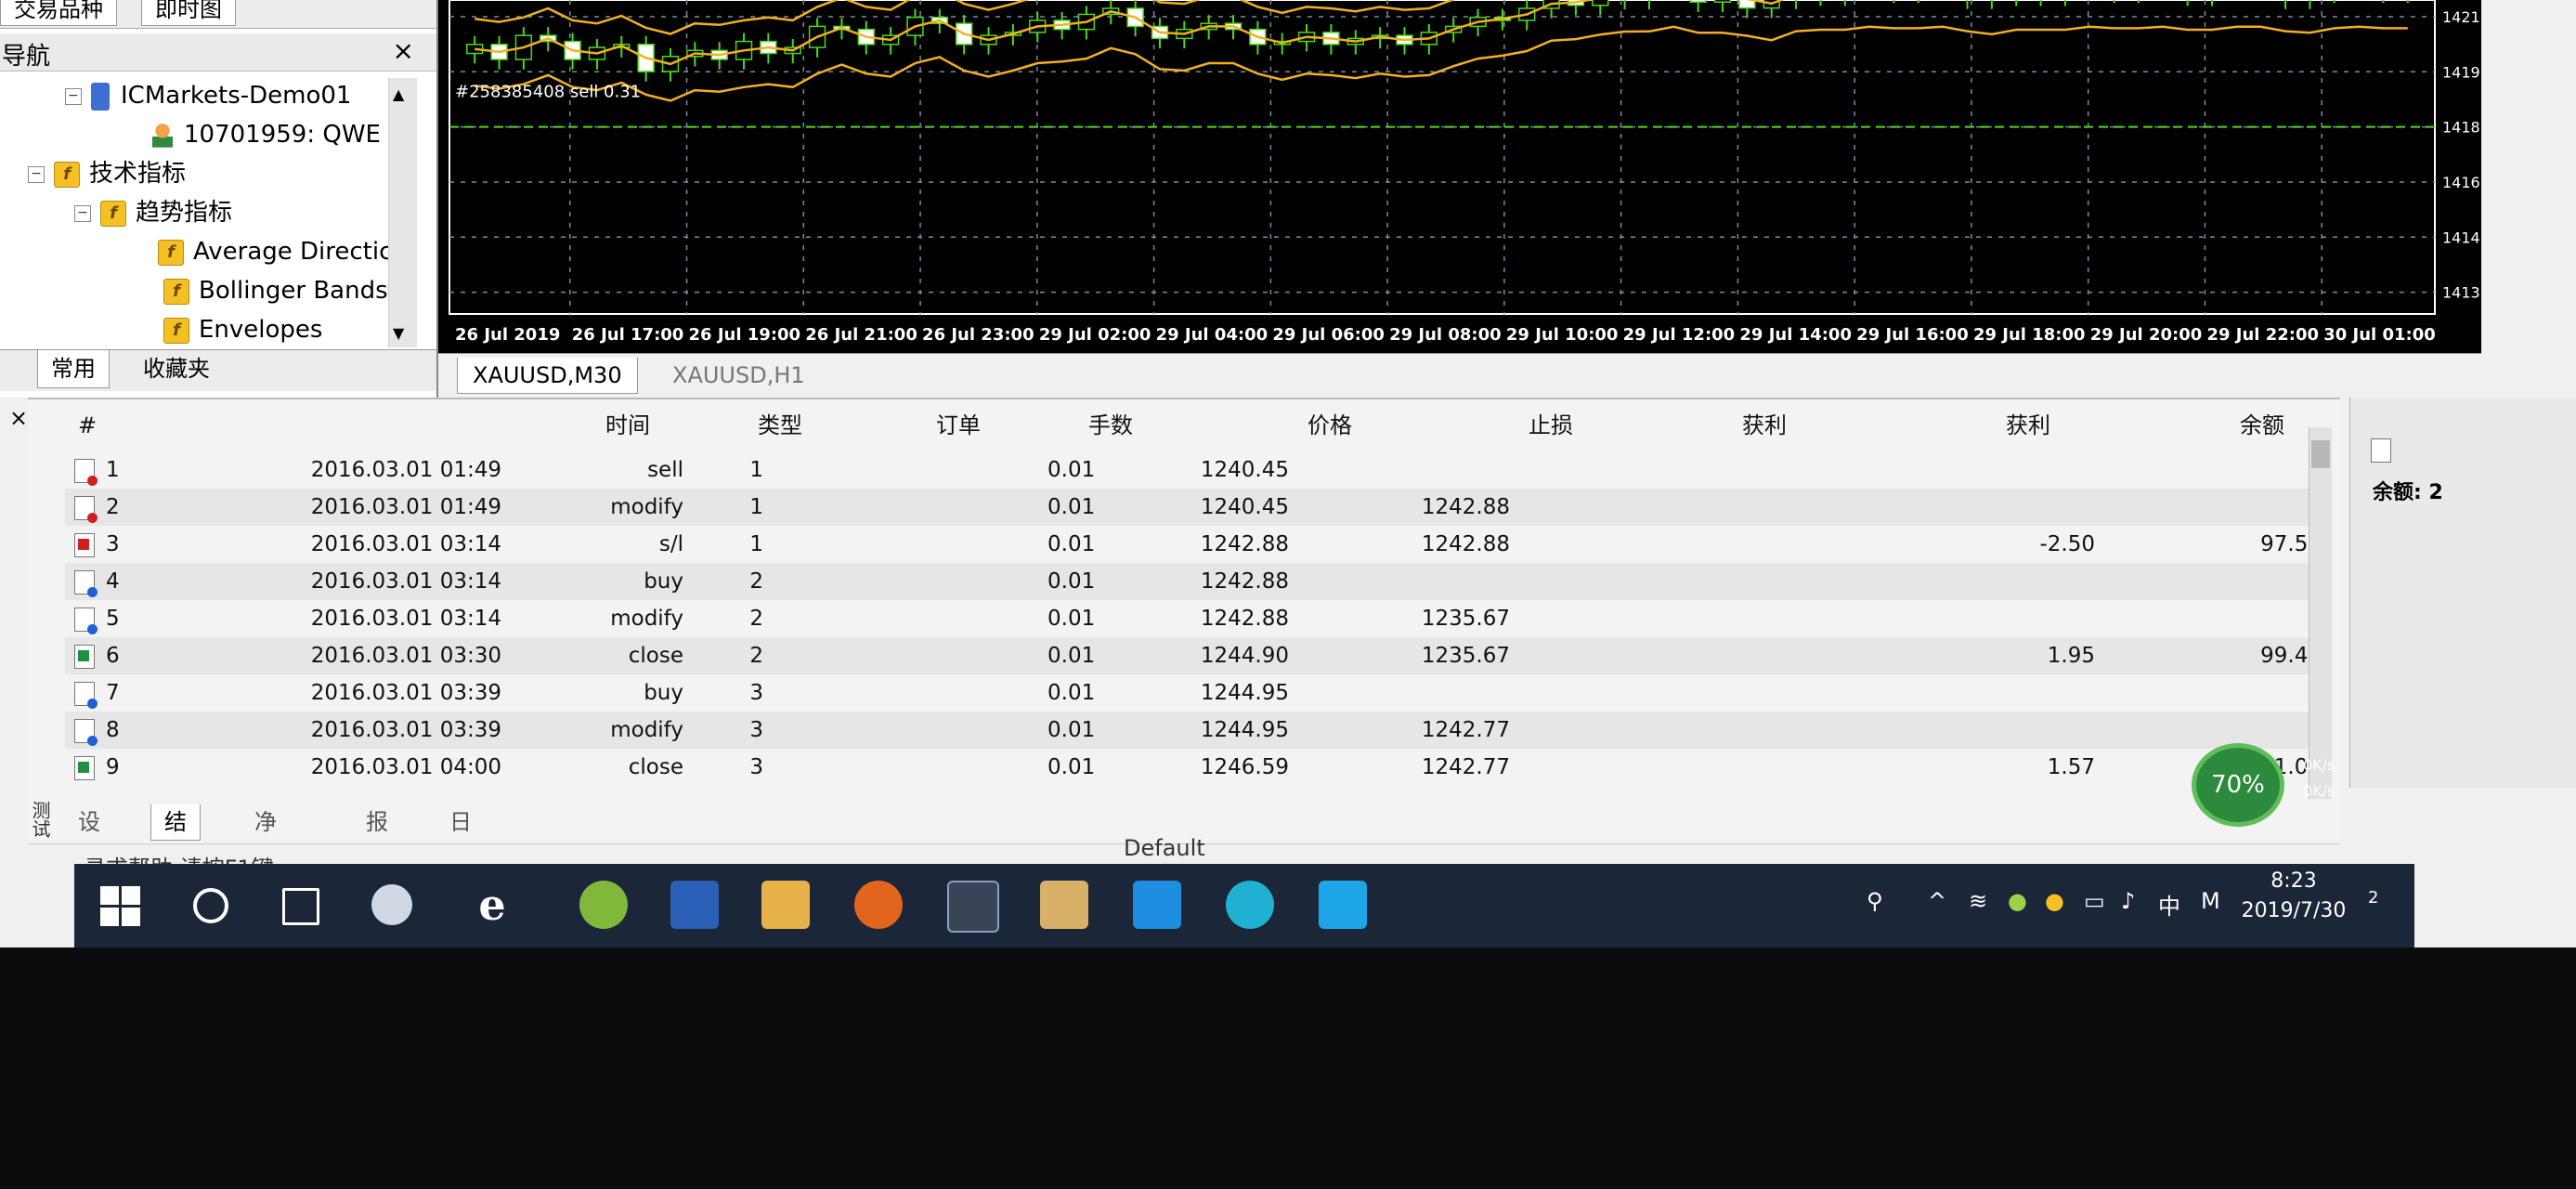 The width and height of the screenshot is (2576, 1189). I want to click on table-scrollbar, so click(2320, 613).